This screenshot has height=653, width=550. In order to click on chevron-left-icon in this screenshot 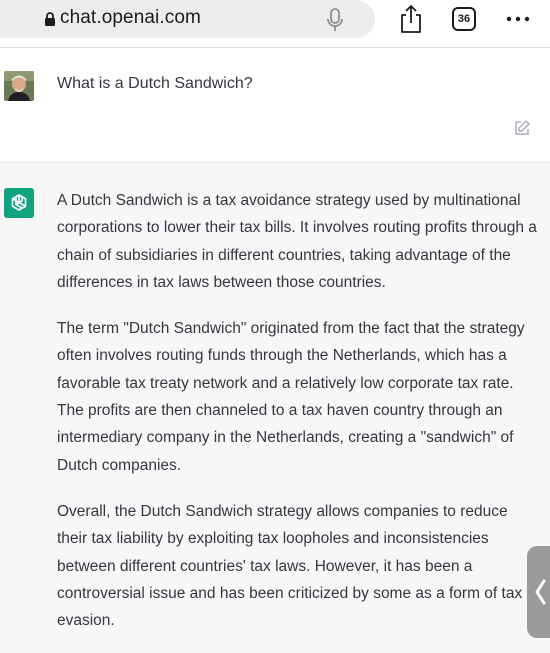, I will do `click(540, 592)`.